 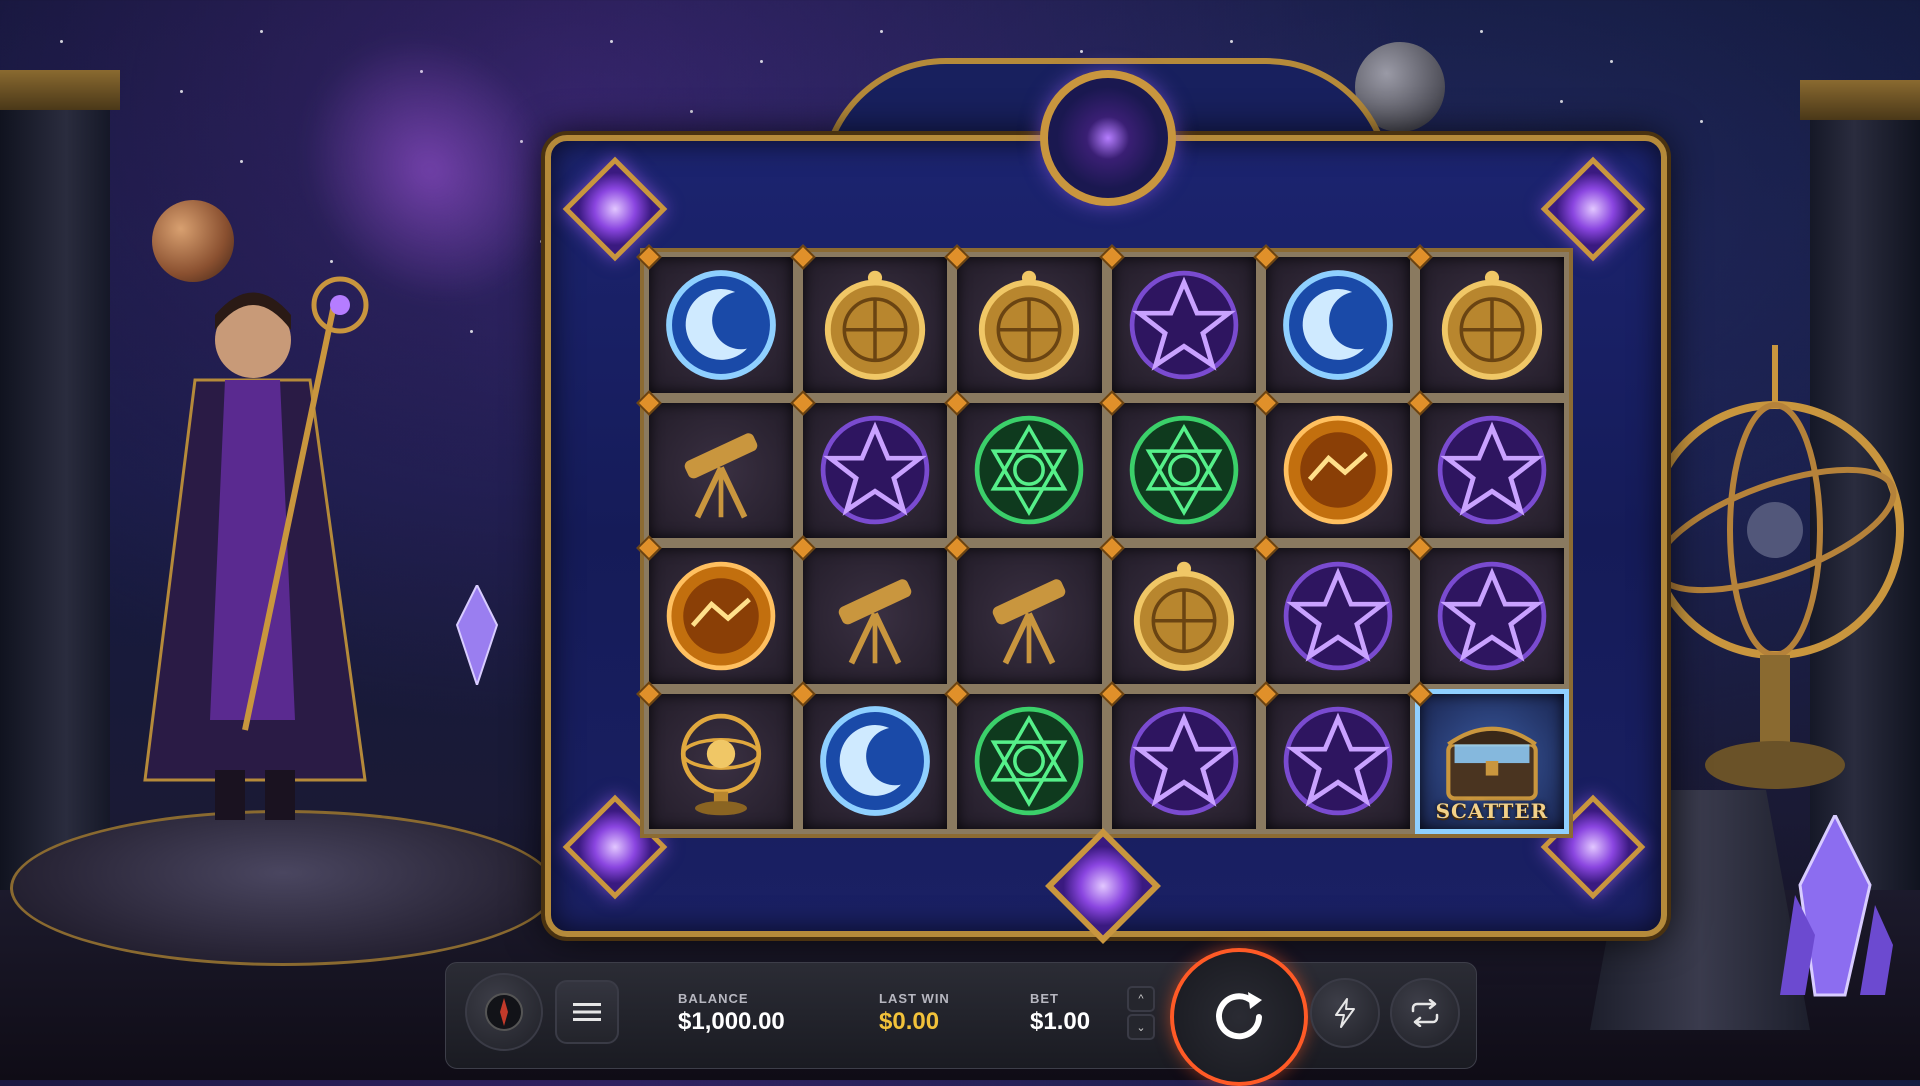 What do you see at coordinates (713, 998) in the screenshot?
I see `balance-label: BALANCE` at bounding box center [713, 998].